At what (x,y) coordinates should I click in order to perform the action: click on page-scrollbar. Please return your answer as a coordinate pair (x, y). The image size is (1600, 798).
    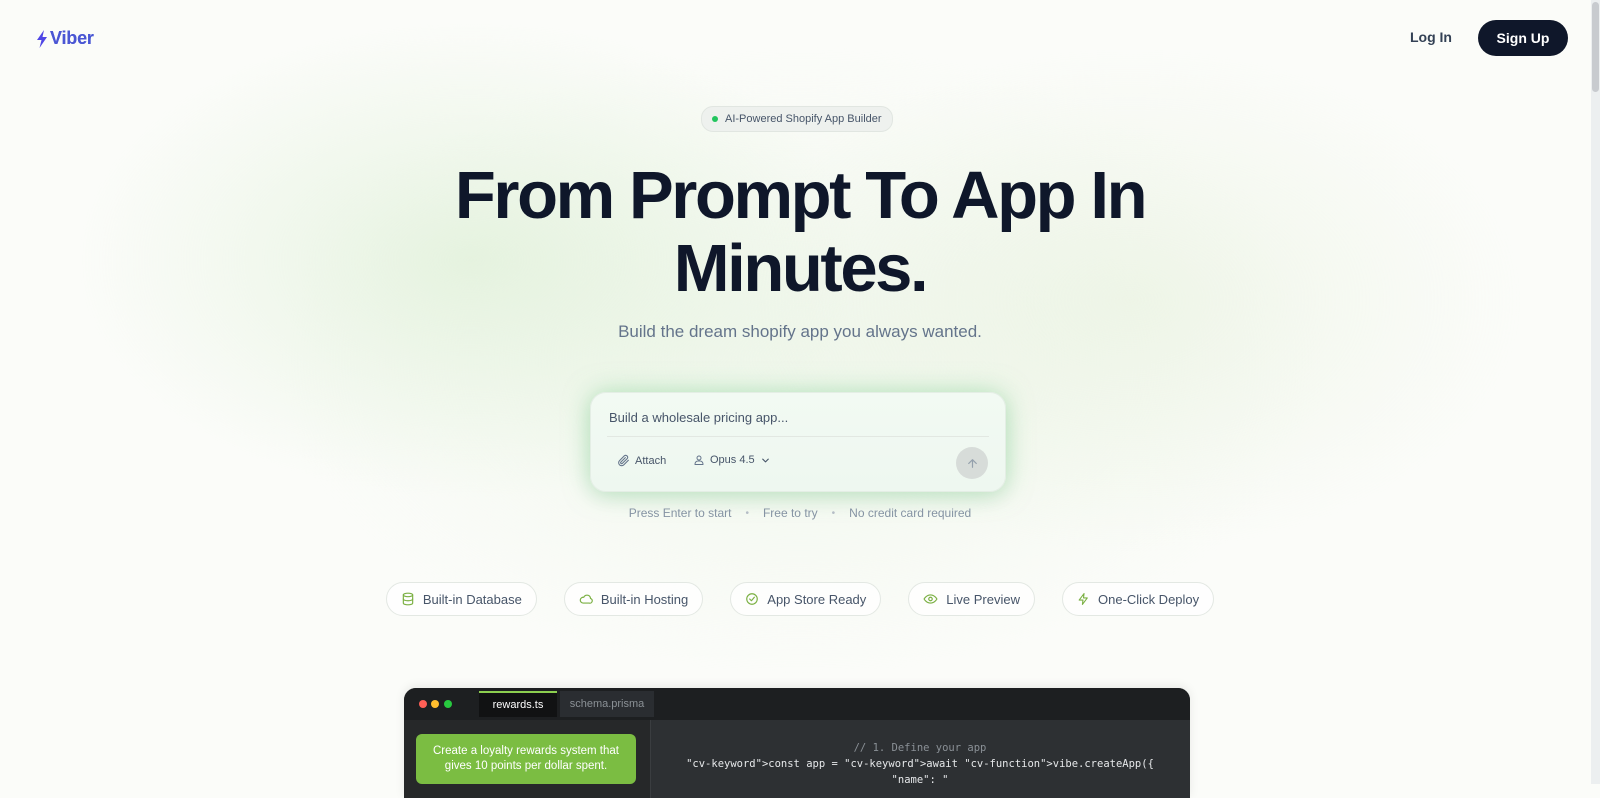
    Looking at the image, I should click on (1595, 392).